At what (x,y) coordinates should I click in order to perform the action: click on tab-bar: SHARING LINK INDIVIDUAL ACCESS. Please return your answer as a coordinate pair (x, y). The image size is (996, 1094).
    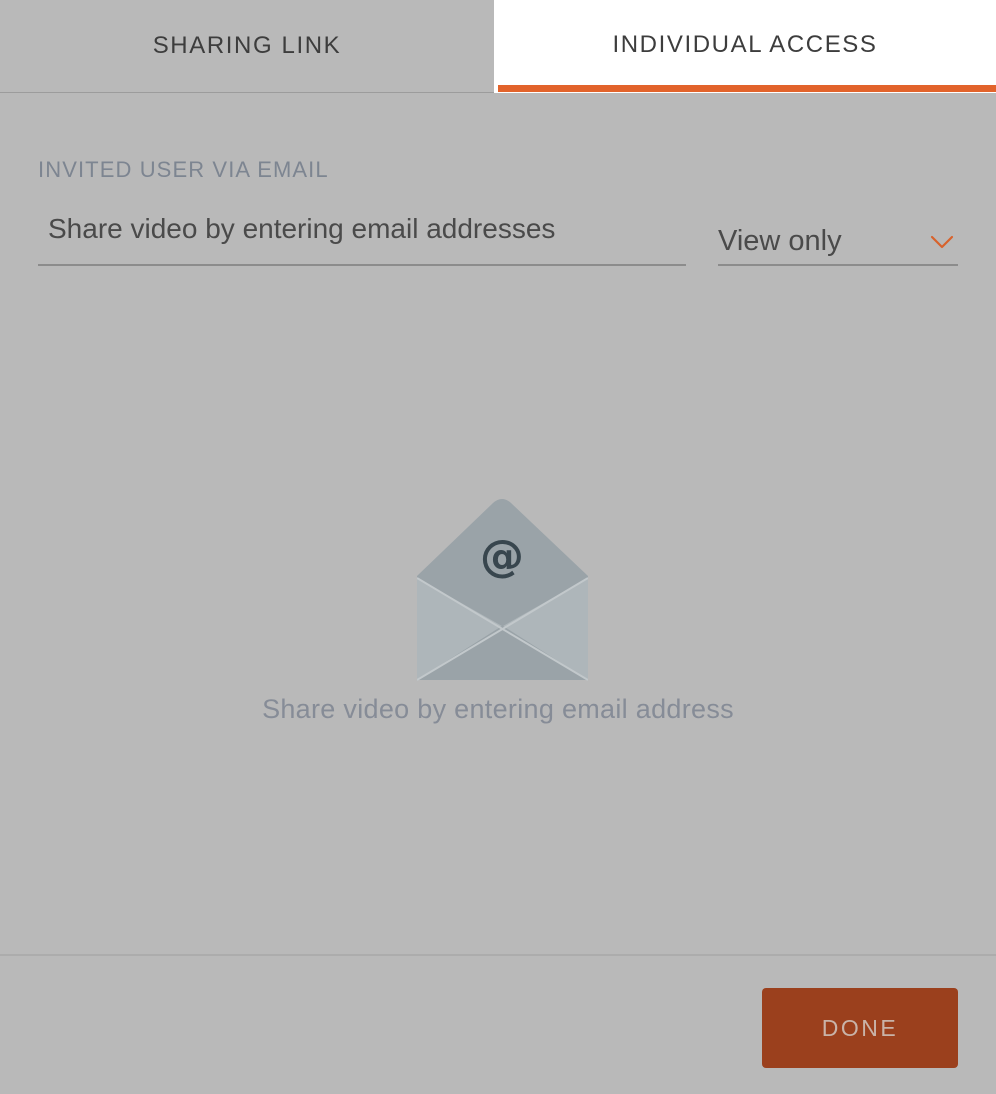
    Looking at the image, I should click on (498, 46).